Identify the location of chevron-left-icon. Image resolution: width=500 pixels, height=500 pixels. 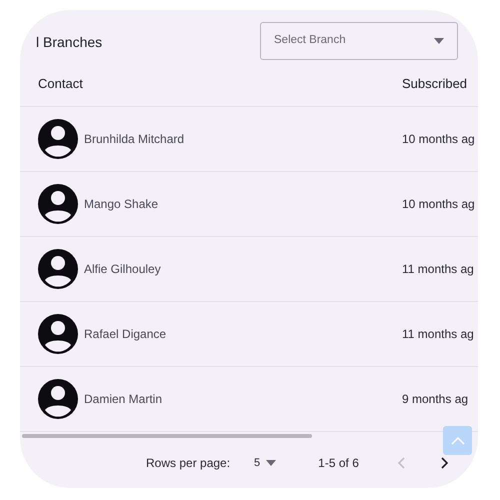
(400, 463).